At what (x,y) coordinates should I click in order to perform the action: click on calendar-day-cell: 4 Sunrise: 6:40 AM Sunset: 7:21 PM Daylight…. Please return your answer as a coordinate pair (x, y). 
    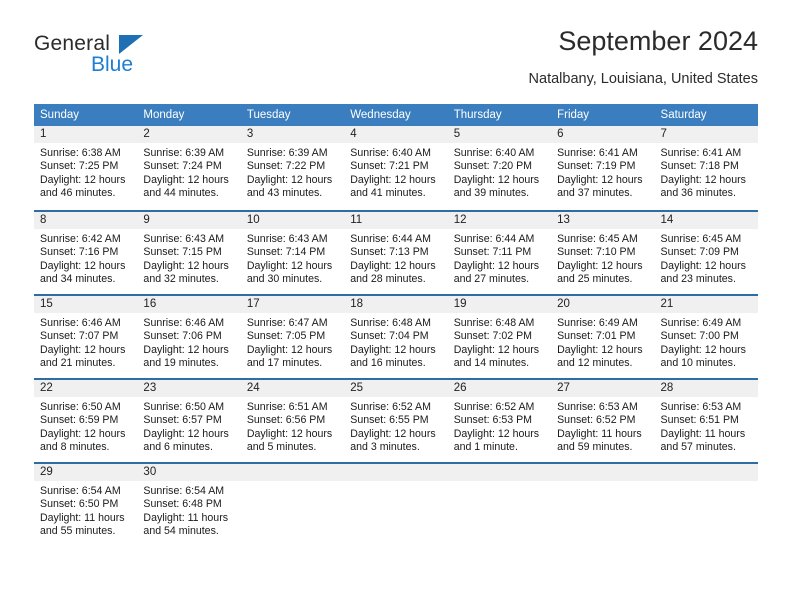
    Looking at the image, I should click on (396, 168).